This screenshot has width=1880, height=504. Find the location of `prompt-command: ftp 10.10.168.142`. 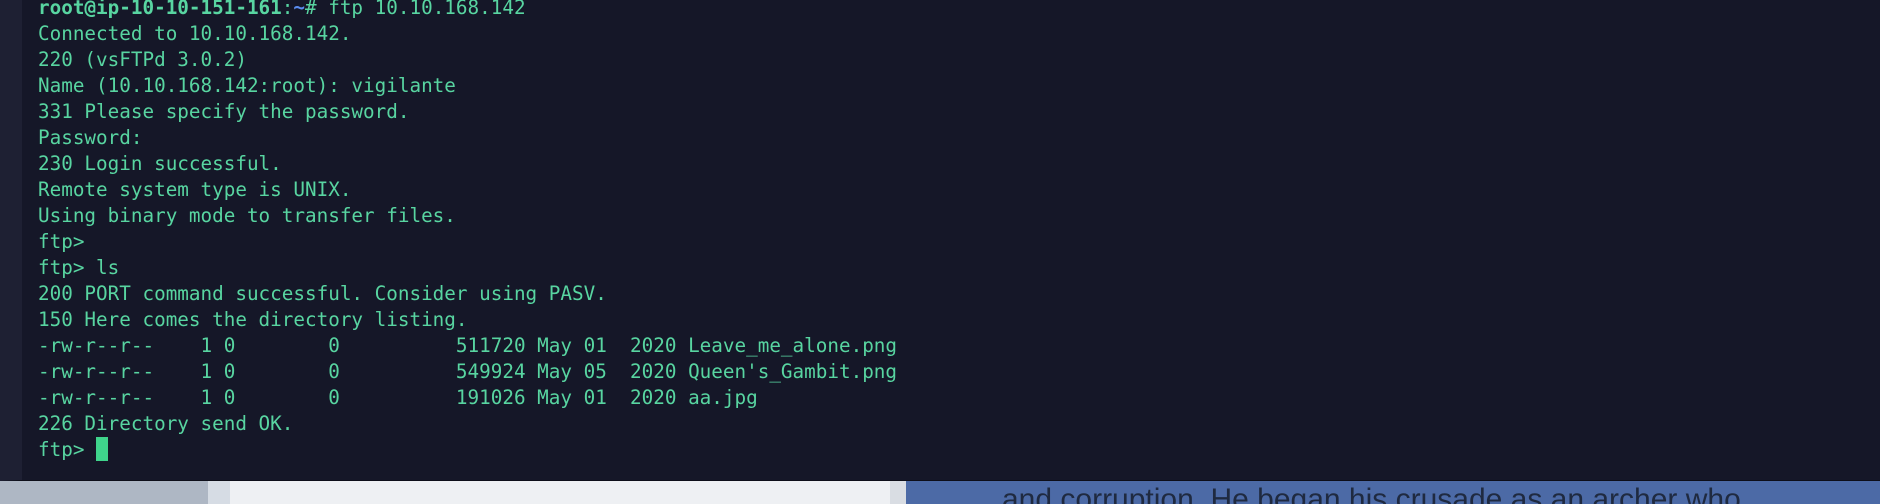

prompt-command: ftp 10.10.168.142 is located at coordinates (427, 9).